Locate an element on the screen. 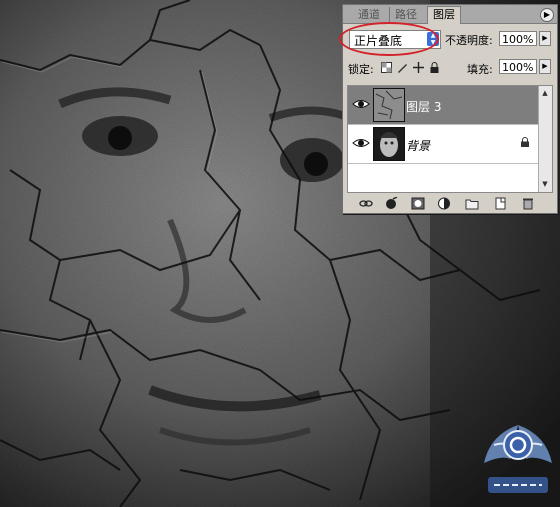  scroll-up-icon: ▲ is located at coordinates (545, 93).